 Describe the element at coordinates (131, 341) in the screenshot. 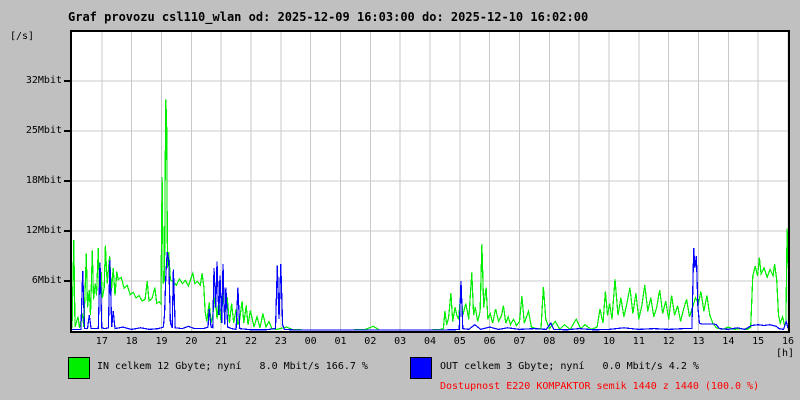

I see `x-tick-label: 18` at that location.